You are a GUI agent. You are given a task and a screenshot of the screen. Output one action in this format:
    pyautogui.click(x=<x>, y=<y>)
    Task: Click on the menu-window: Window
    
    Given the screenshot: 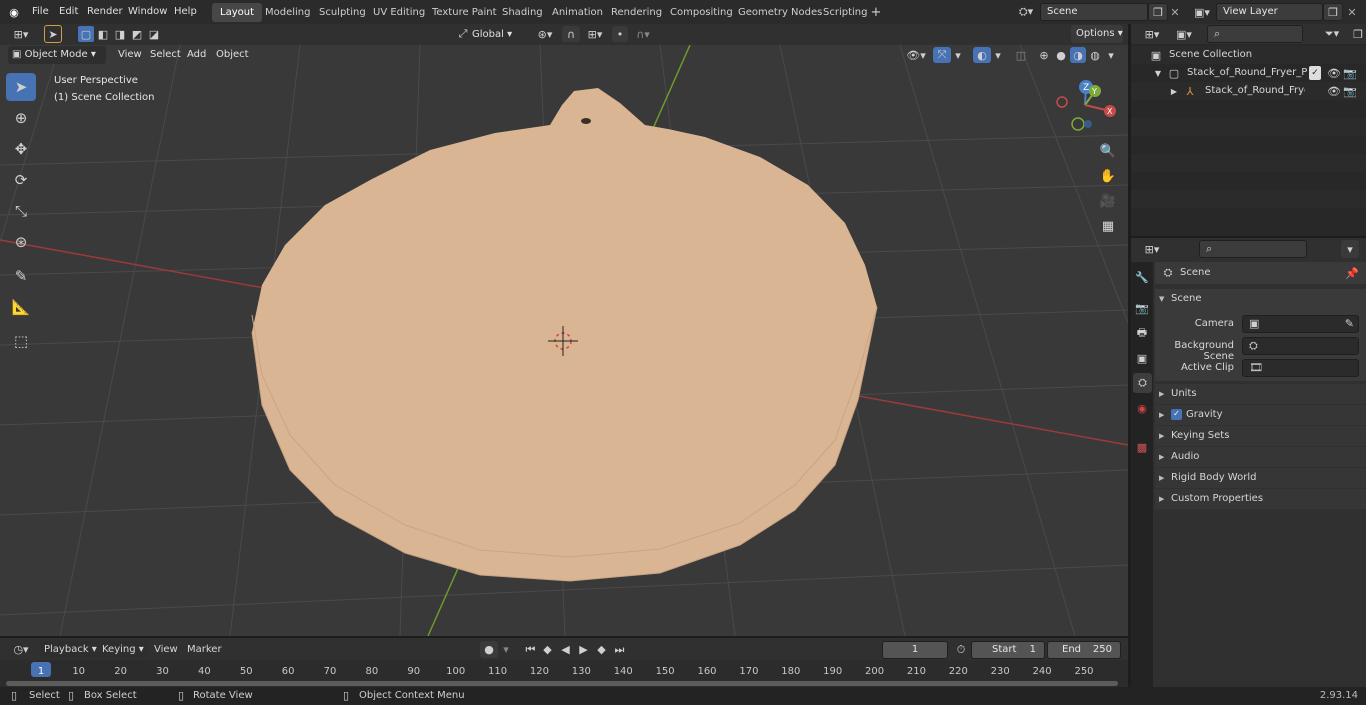 What is the action you would take?
    pyautogui.click(x=147, y=12)
    